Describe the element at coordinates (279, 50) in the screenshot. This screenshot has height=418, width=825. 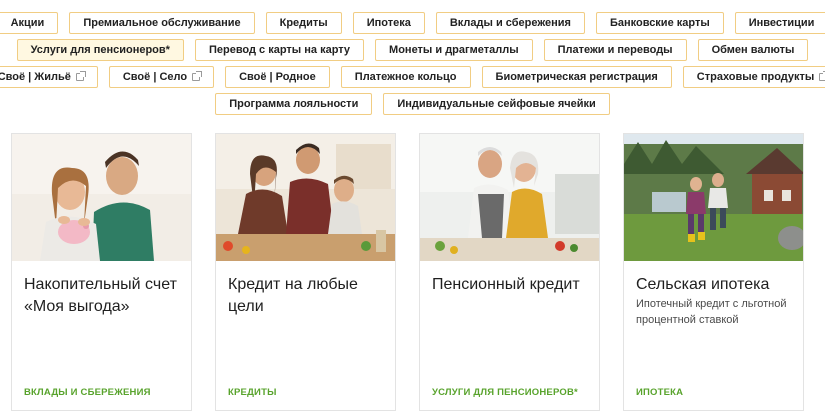
I see `tag-card-transfer: Перевод с карты на карту` at that location.